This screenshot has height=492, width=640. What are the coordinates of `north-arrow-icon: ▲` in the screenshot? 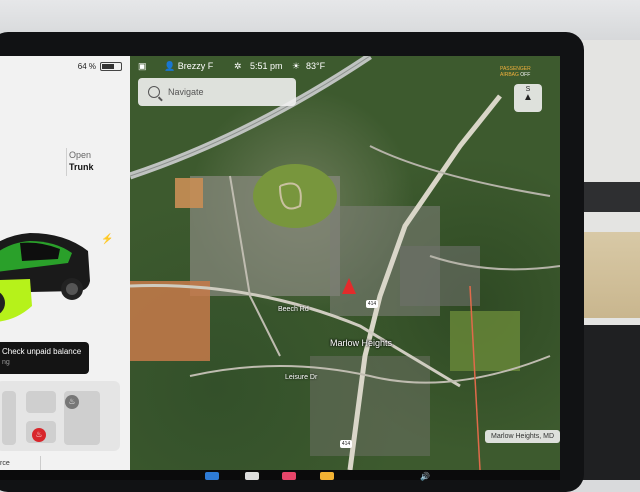 It's located at (528, 97).